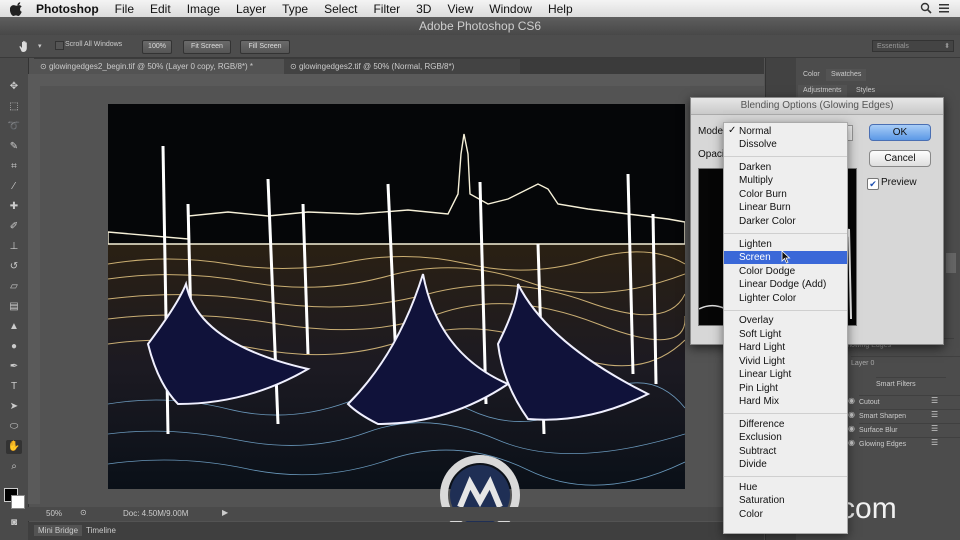 The image size is (960, 540). I want to click on menu-3d: 3D, so click(423, 9).